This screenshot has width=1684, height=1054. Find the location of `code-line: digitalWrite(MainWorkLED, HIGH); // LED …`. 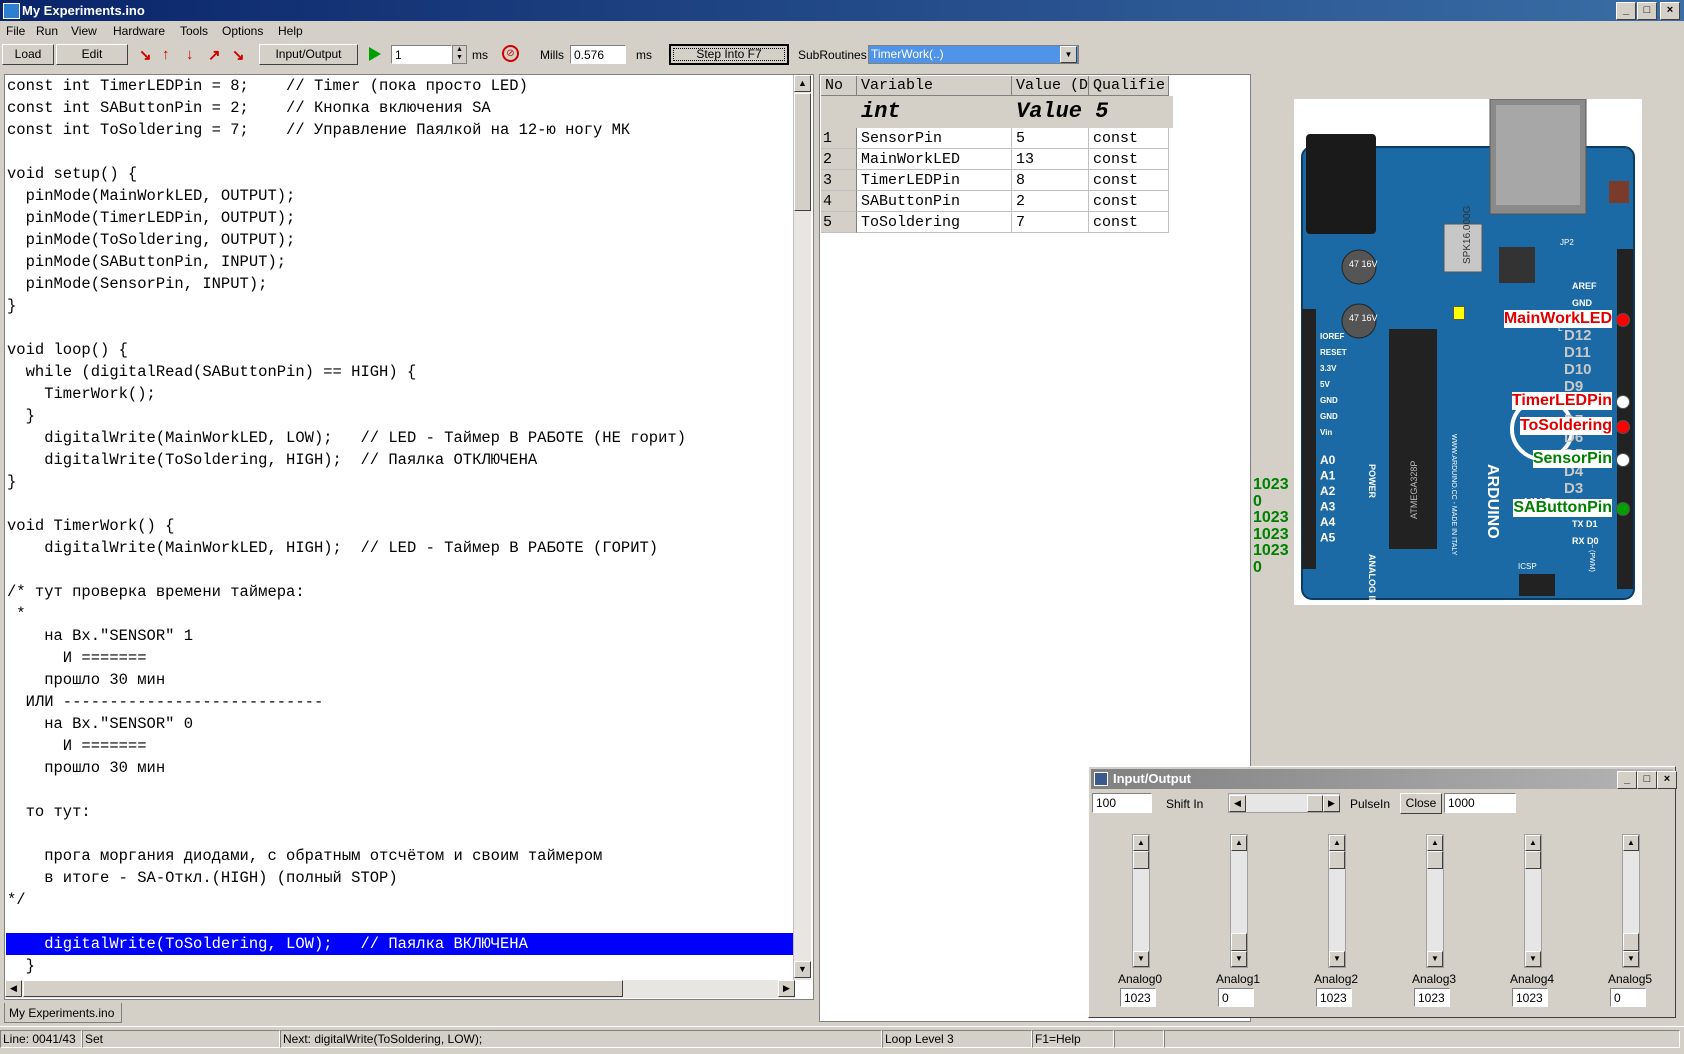

code-line: digitalWrite(MainWorkLED, HIGH); // LED … is located at coordinates (332, 548).